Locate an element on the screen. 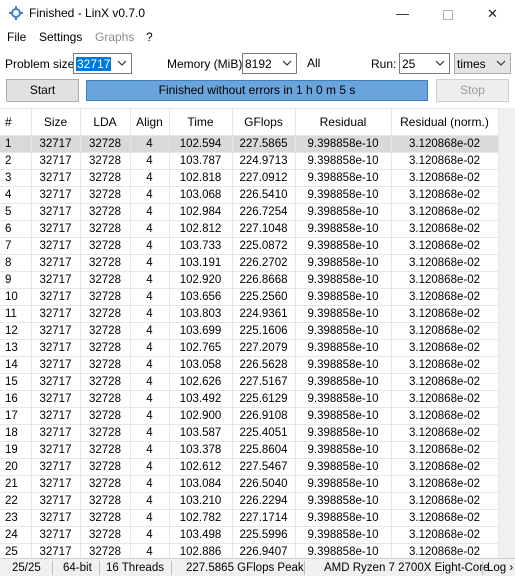 The width and height of the screenshot is (515, 576). menu-help: ? is located at coordinates (149, 37).